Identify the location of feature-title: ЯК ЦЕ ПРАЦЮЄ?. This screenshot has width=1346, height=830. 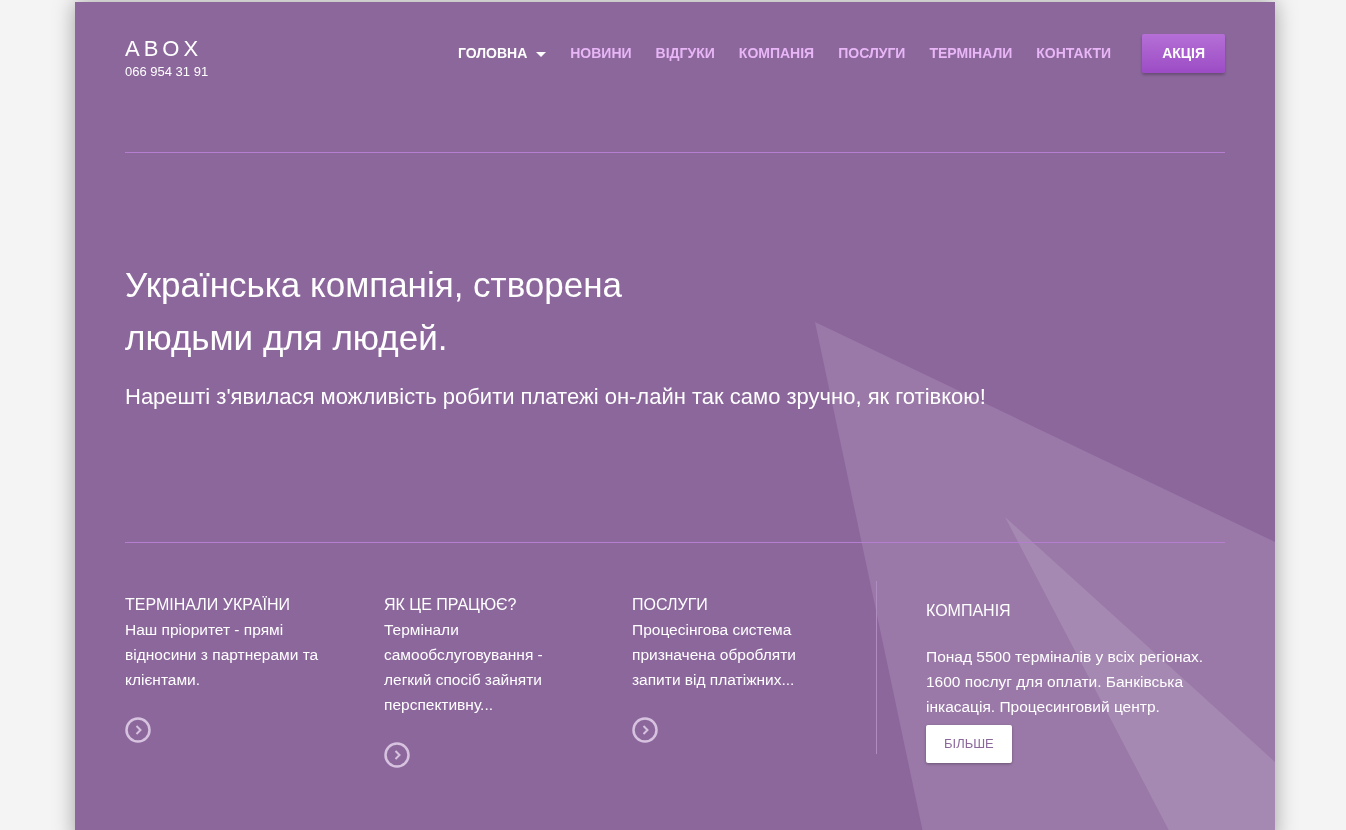
(451, 605).